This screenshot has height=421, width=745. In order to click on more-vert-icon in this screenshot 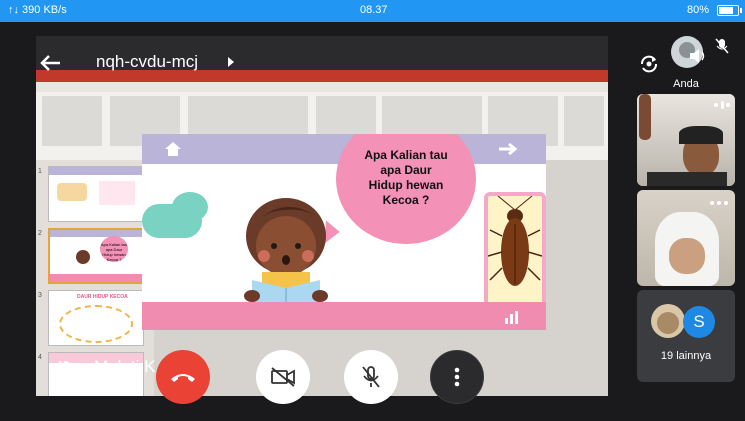, I will do `click(457, 377)`.